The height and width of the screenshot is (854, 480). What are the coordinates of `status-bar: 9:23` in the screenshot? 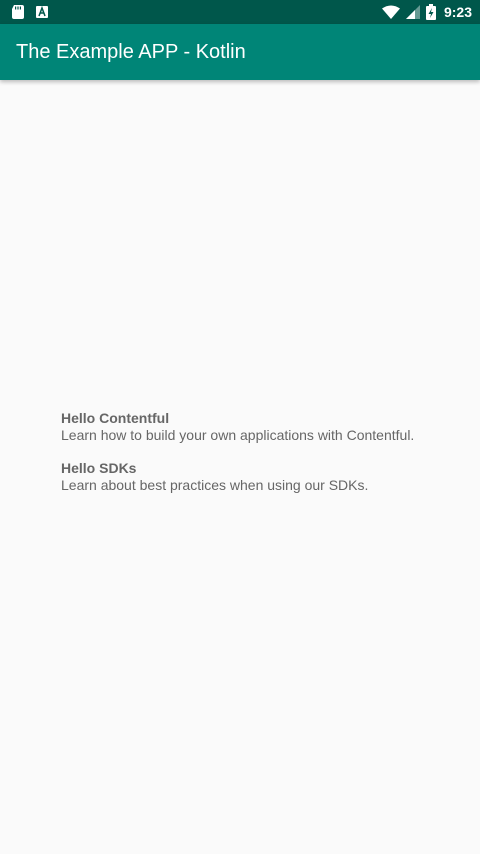 It's located at (240, 12).